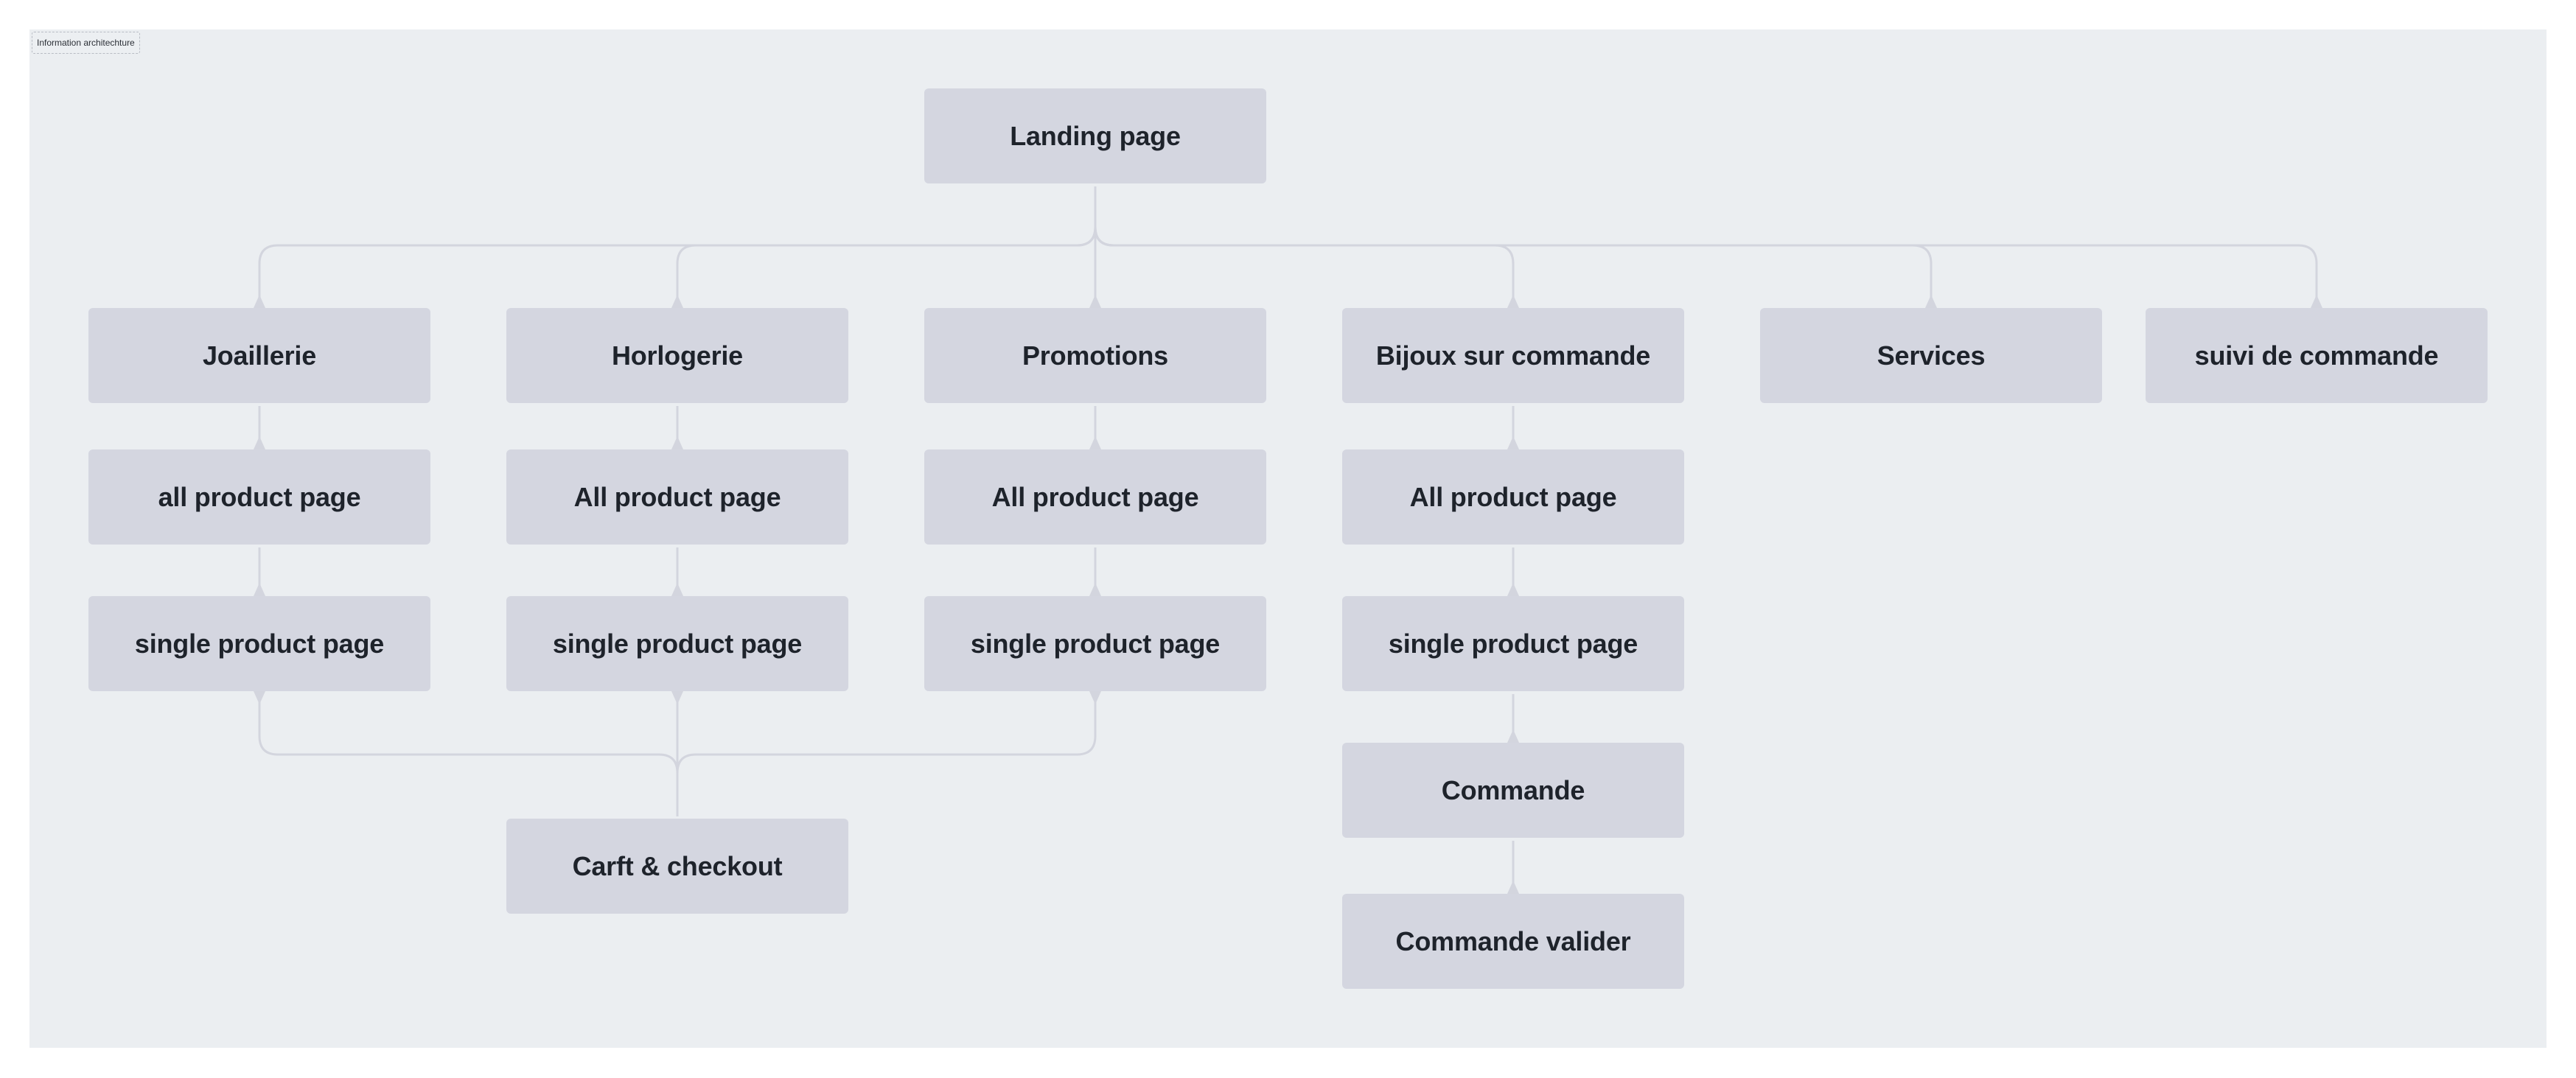 Image resolution: width=2576 pixels, height=1078 pixels. I want to click on node-bijoux-single-product-page: single product page, so click(1513, 643).